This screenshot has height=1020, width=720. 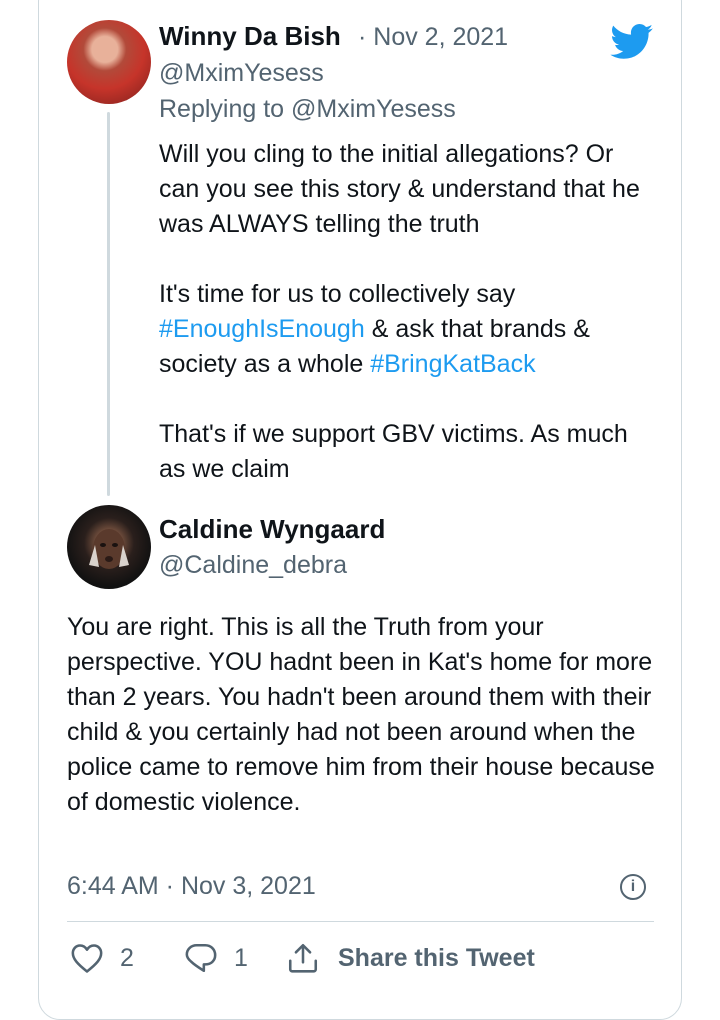 What do you see at coordinates (303, 958) in the screenshot?
I see `share-icon` at bounding box center [303, 958].